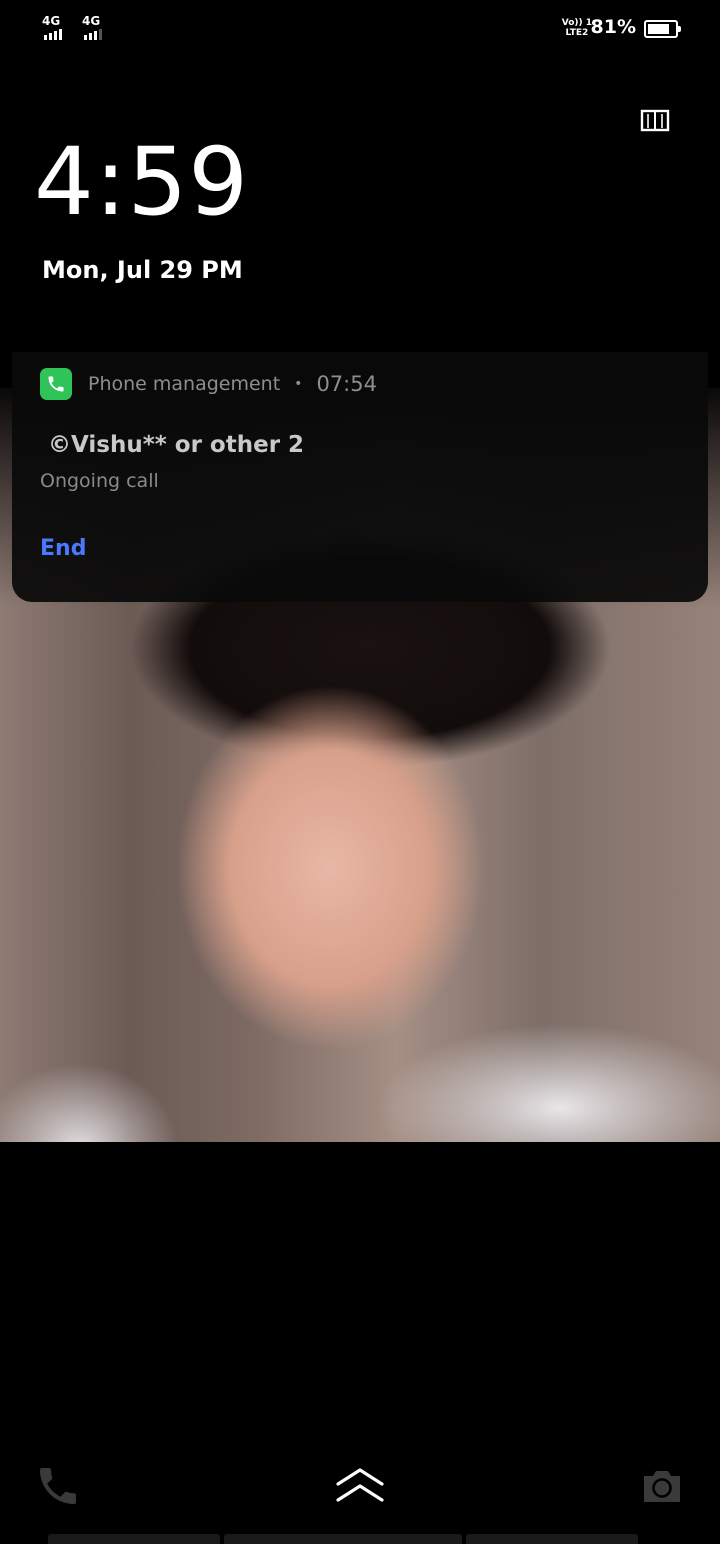 The image size is (720, 1544). What do you see at coordinates (360, 1486) in the screenshot?
I see `chevron-up-icon` at bounding box center [360, 1486].